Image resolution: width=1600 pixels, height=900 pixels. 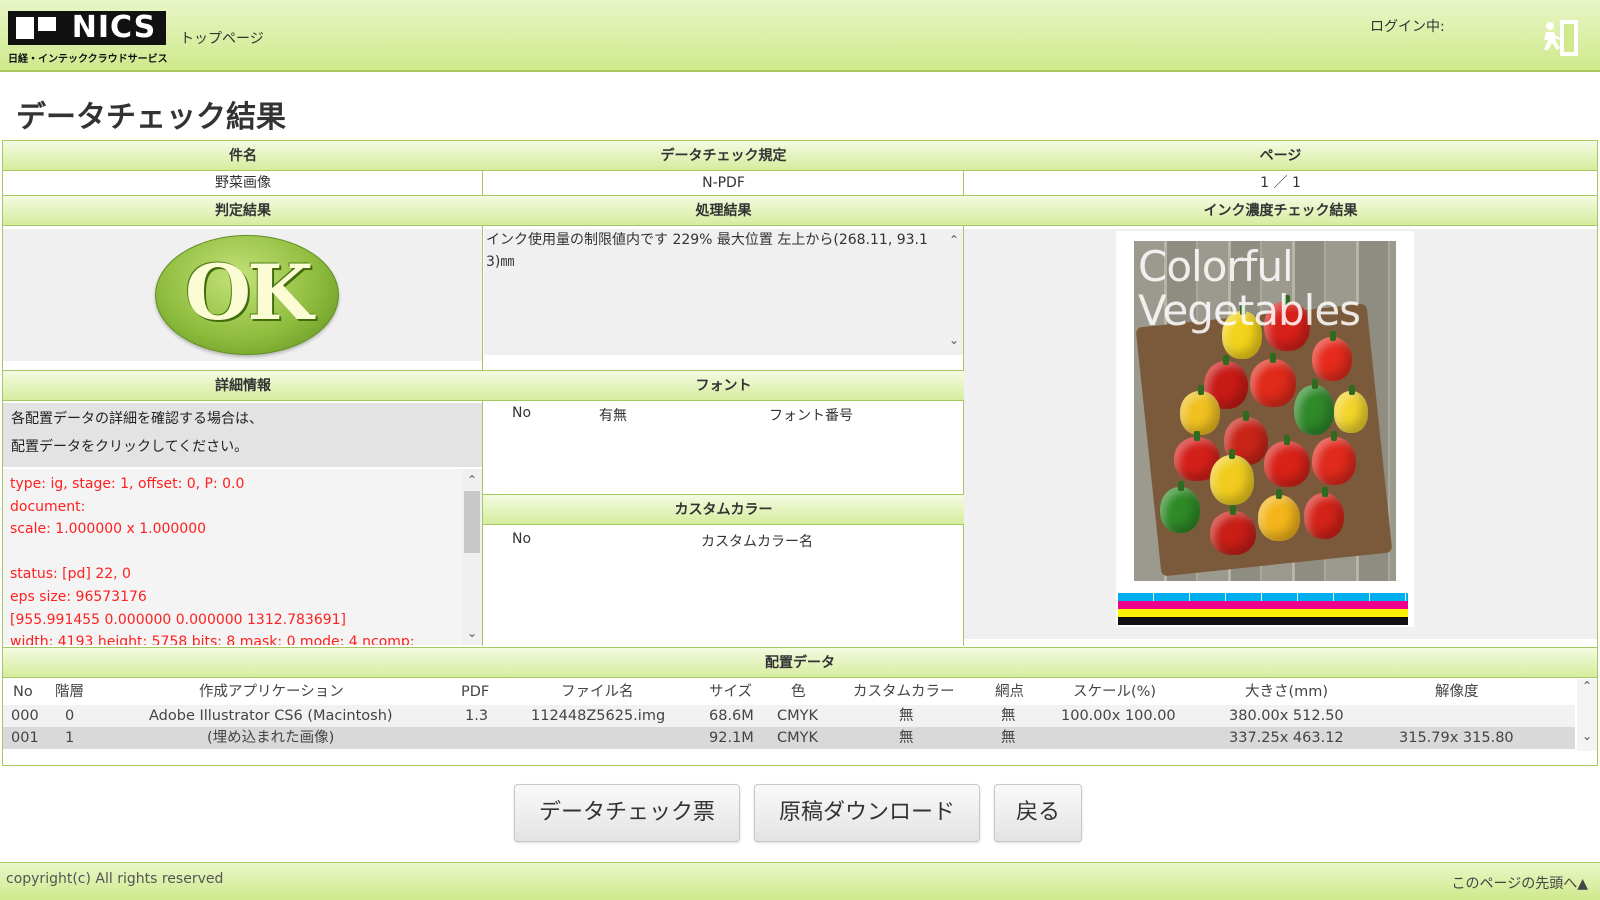 What do you see at coordinates (48, 506) in the screenshot?
I see `log-line: document:` at bounding box center [48, 506].